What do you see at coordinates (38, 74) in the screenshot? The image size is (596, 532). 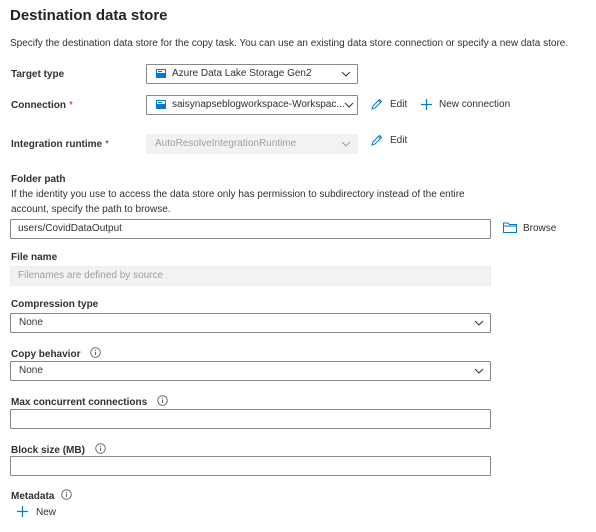 I see `target-type-label: Target type` at bounding box center [38, 74].